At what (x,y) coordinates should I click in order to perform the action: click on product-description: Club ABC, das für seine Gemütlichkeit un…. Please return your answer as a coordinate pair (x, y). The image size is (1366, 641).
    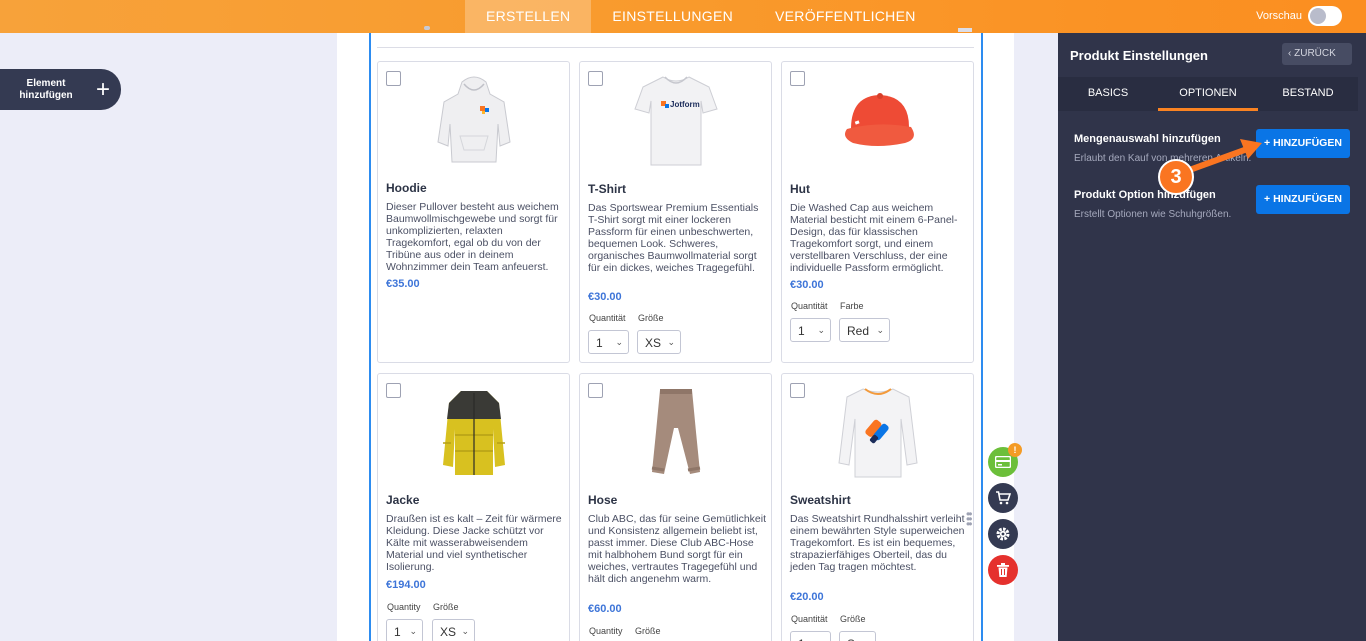
    Looking at the image, I should click on (677, 549).